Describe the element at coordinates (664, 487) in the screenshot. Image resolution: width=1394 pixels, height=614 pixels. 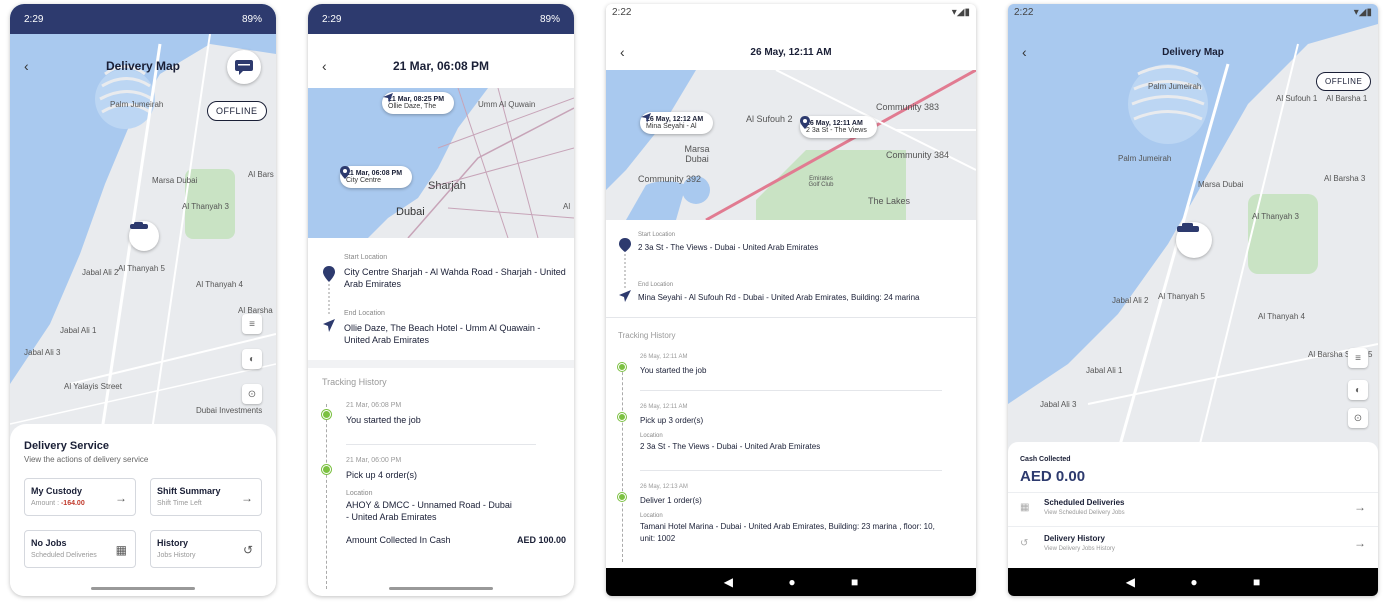
I see `event-date: 26 May, 12:13 AM` at that location.